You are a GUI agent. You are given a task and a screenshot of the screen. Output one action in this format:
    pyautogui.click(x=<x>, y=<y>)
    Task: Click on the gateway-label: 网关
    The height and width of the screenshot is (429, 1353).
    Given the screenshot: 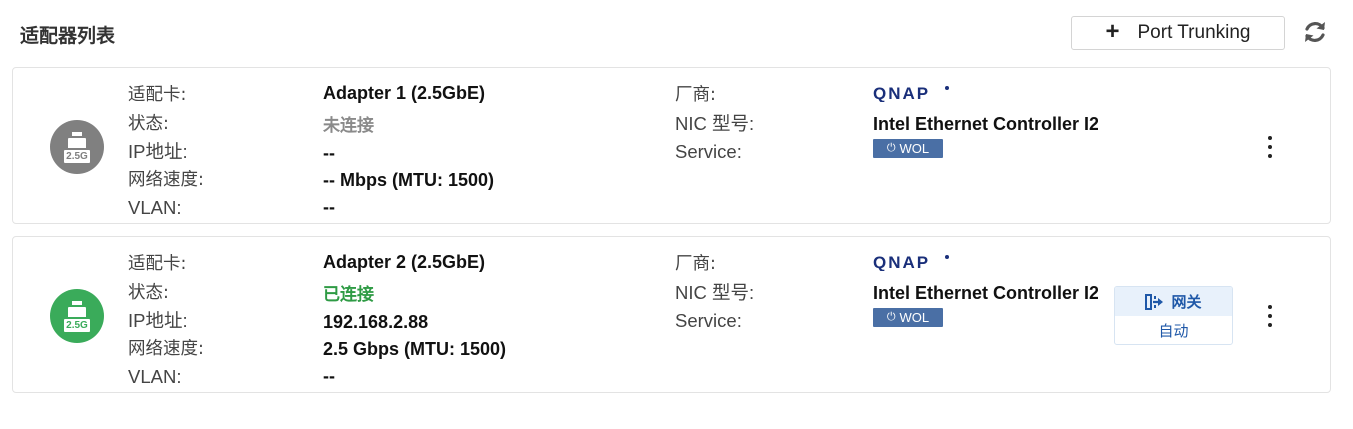 What is the action you would take?
    pyautogui.click(x=1186, y=302)
    